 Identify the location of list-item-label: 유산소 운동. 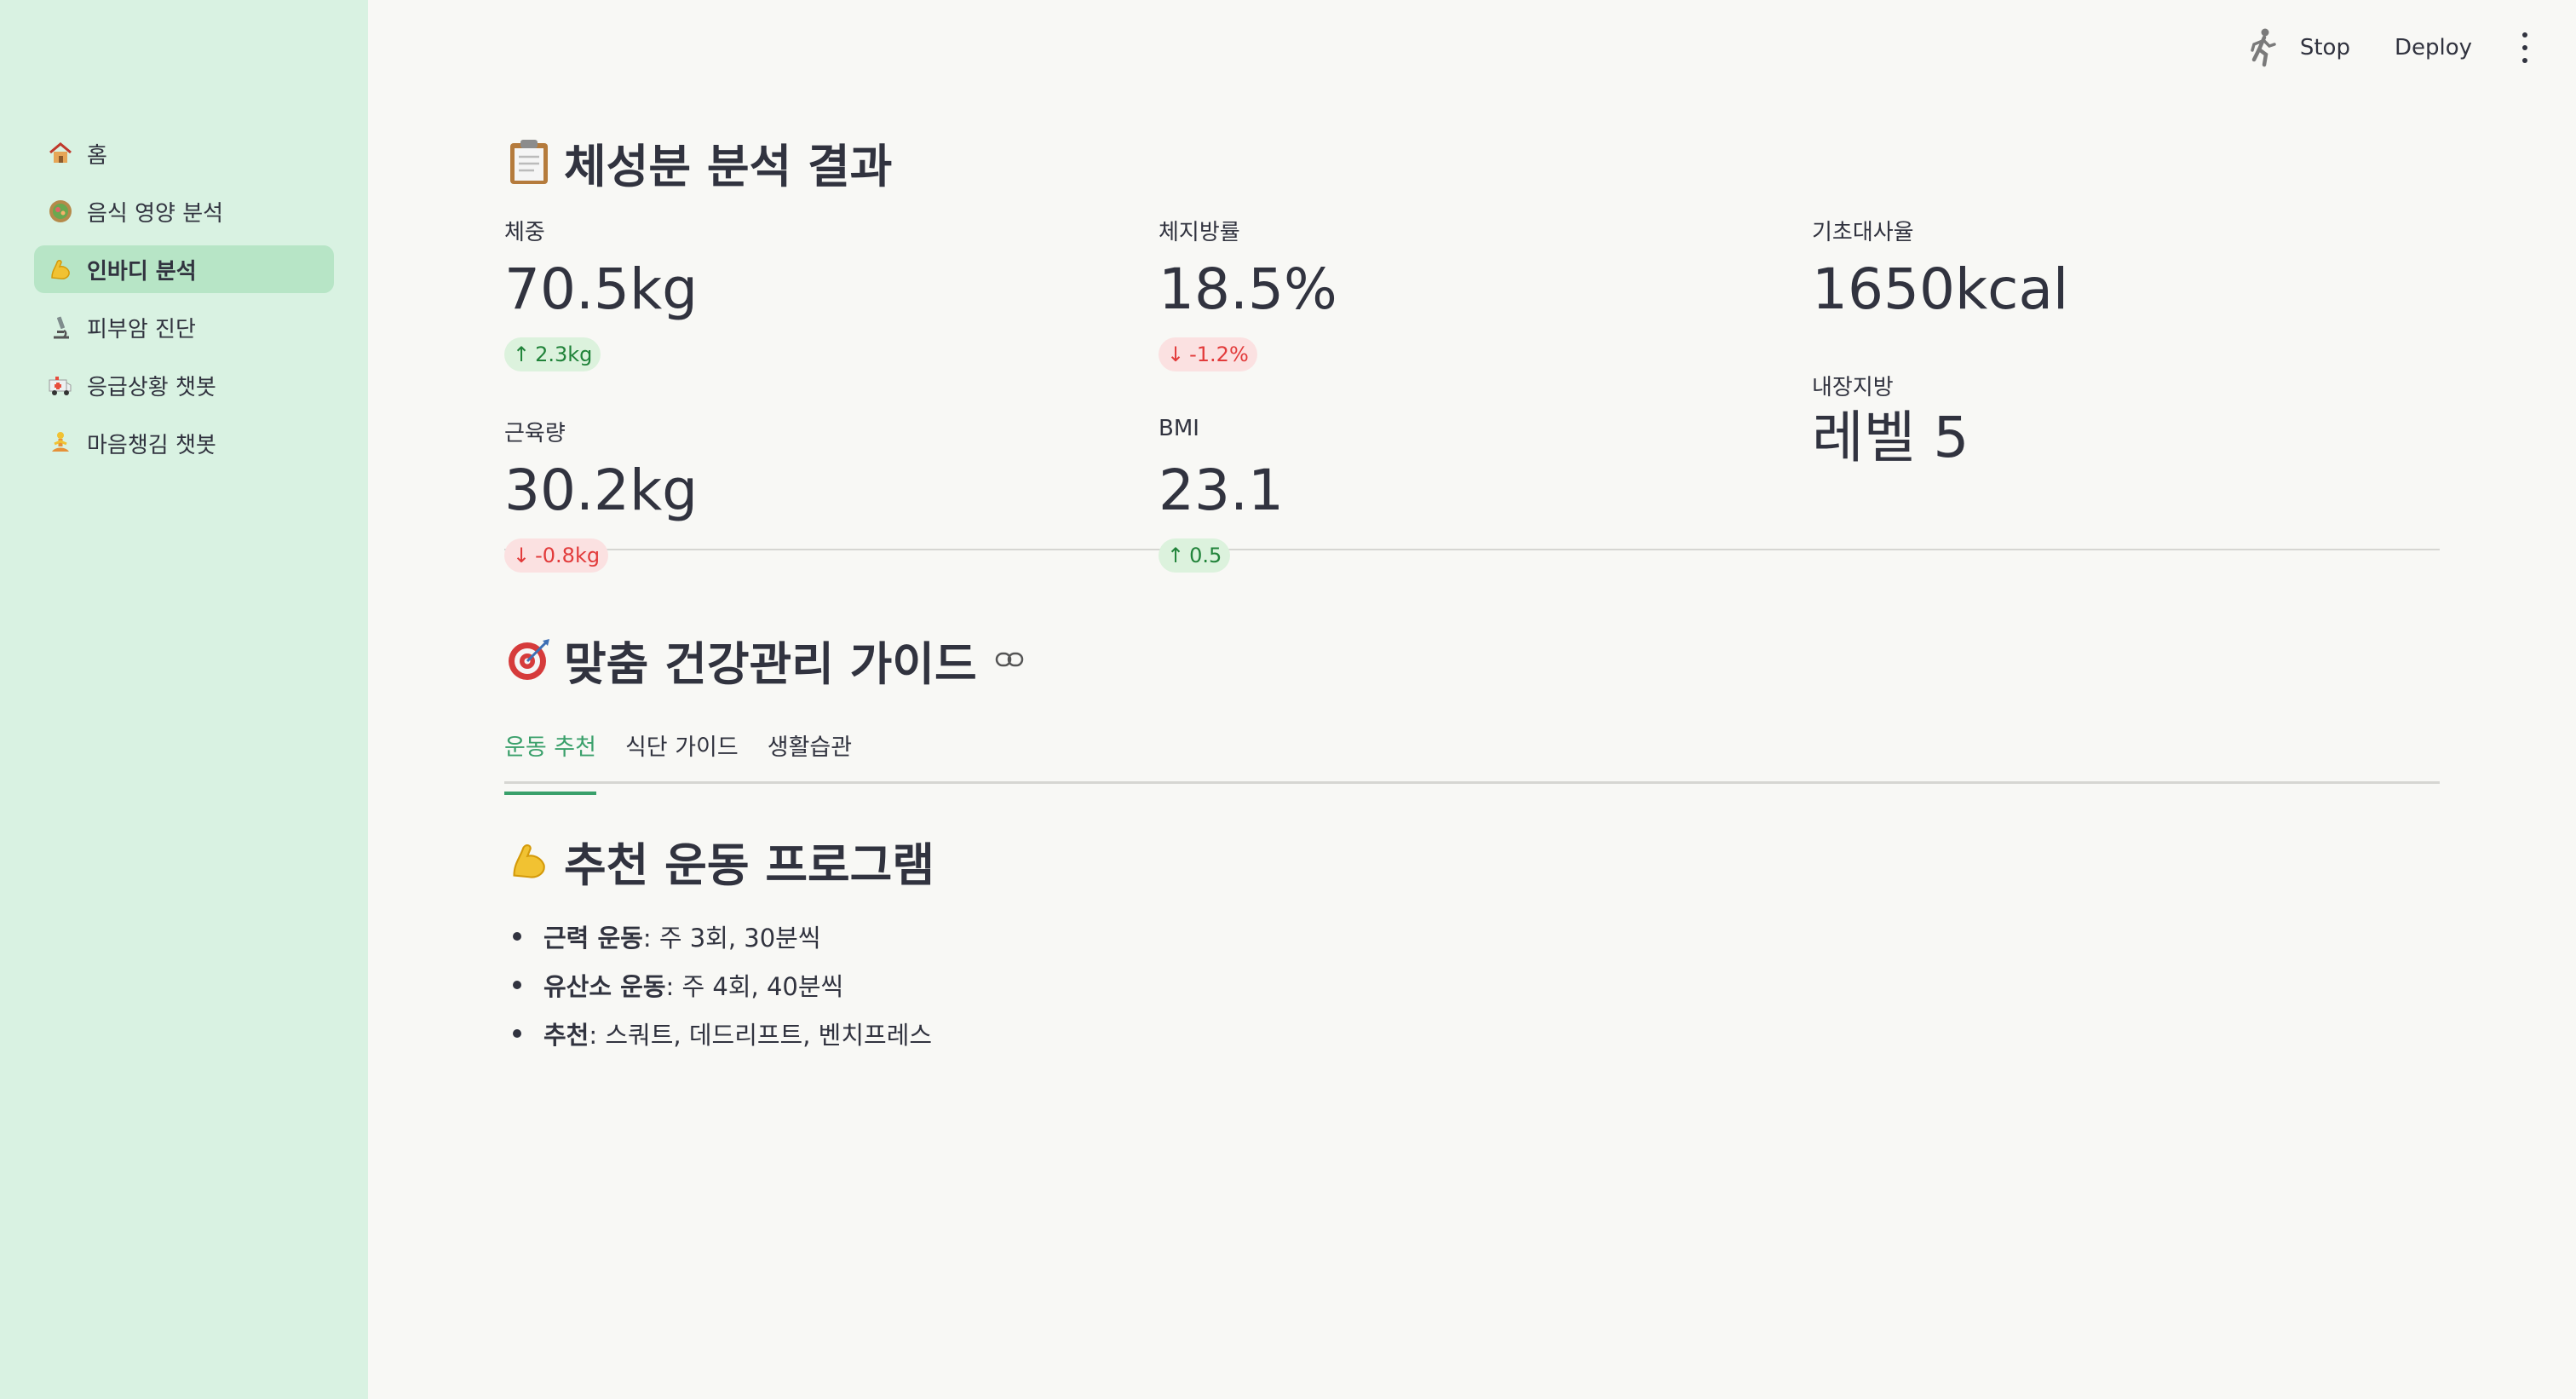
(604, 986).